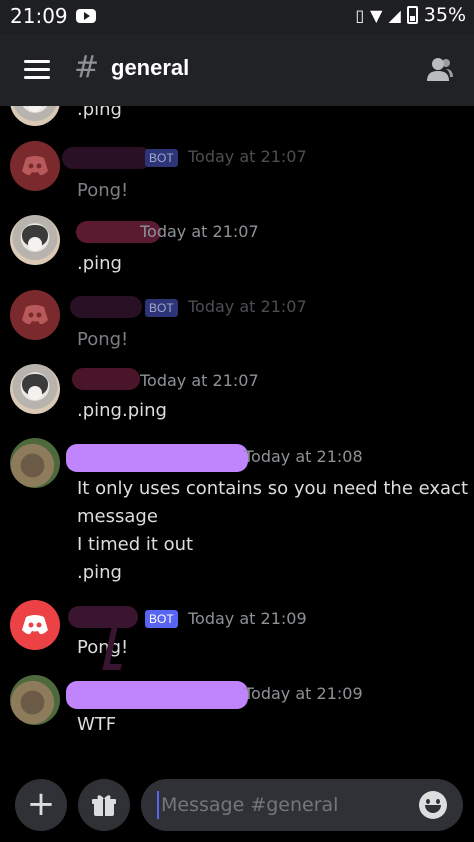 The height and width of the screenshot is (842, 474). Describe the element at coordinates (237, 17) in the screenshot. I see `status-bar: 21:09 ▯ ▼ ◢ 35%` at that location.